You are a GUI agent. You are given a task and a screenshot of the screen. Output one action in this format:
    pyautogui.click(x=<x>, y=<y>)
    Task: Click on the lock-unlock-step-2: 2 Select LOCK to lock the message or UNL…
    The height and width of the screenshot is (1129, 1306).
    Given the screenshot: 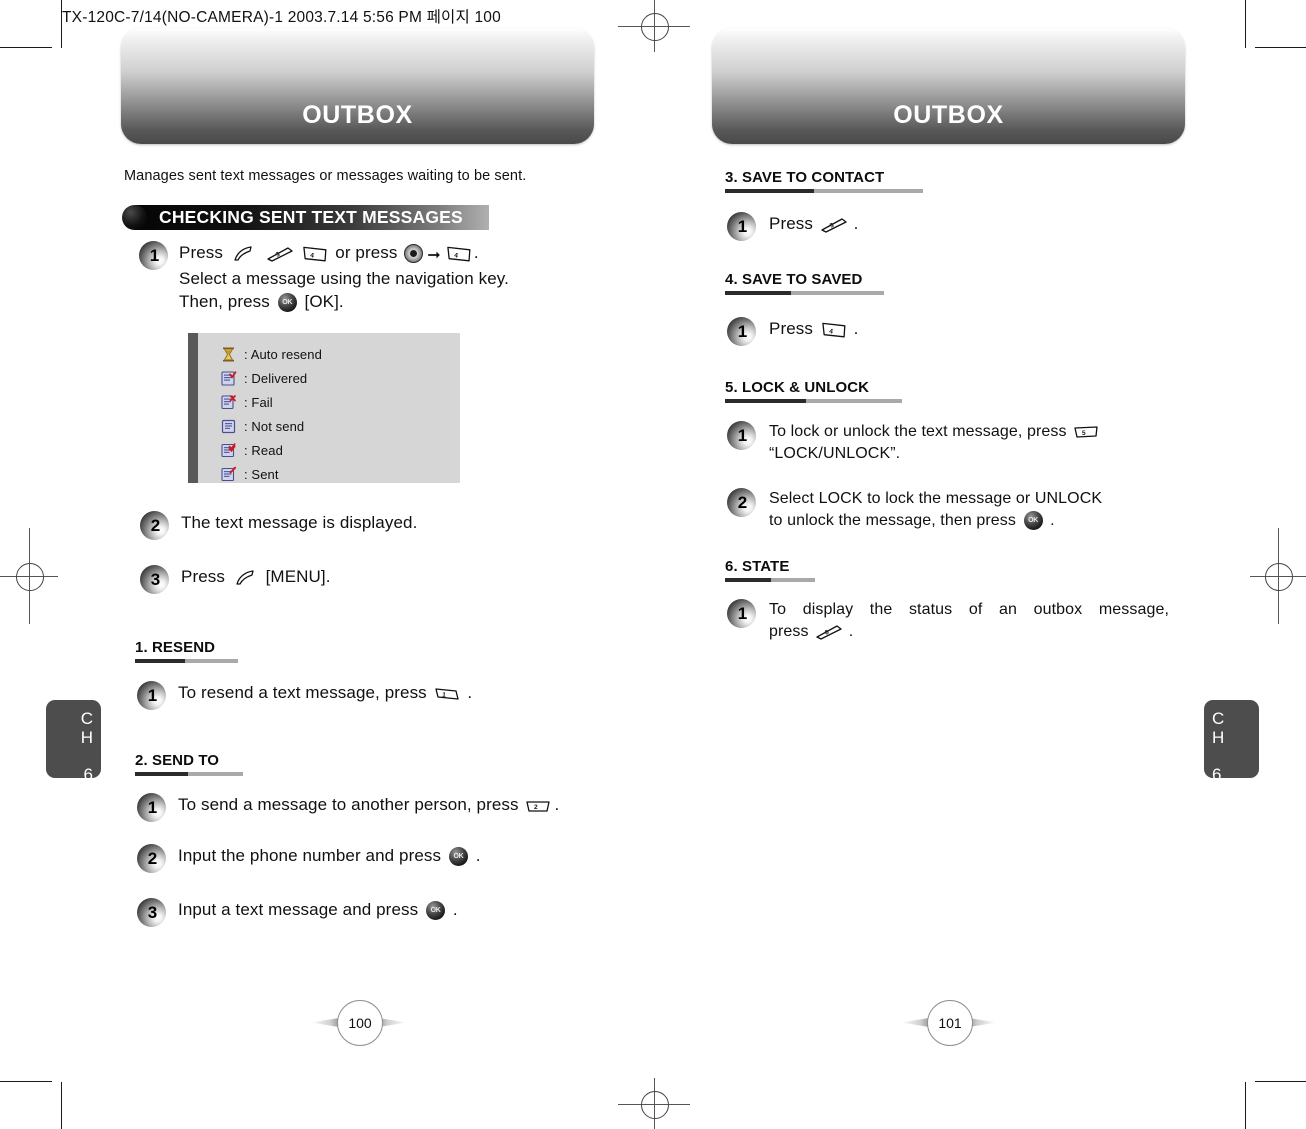 What is the action you would take?
    pyautogui.click(x=952, y=510)
    